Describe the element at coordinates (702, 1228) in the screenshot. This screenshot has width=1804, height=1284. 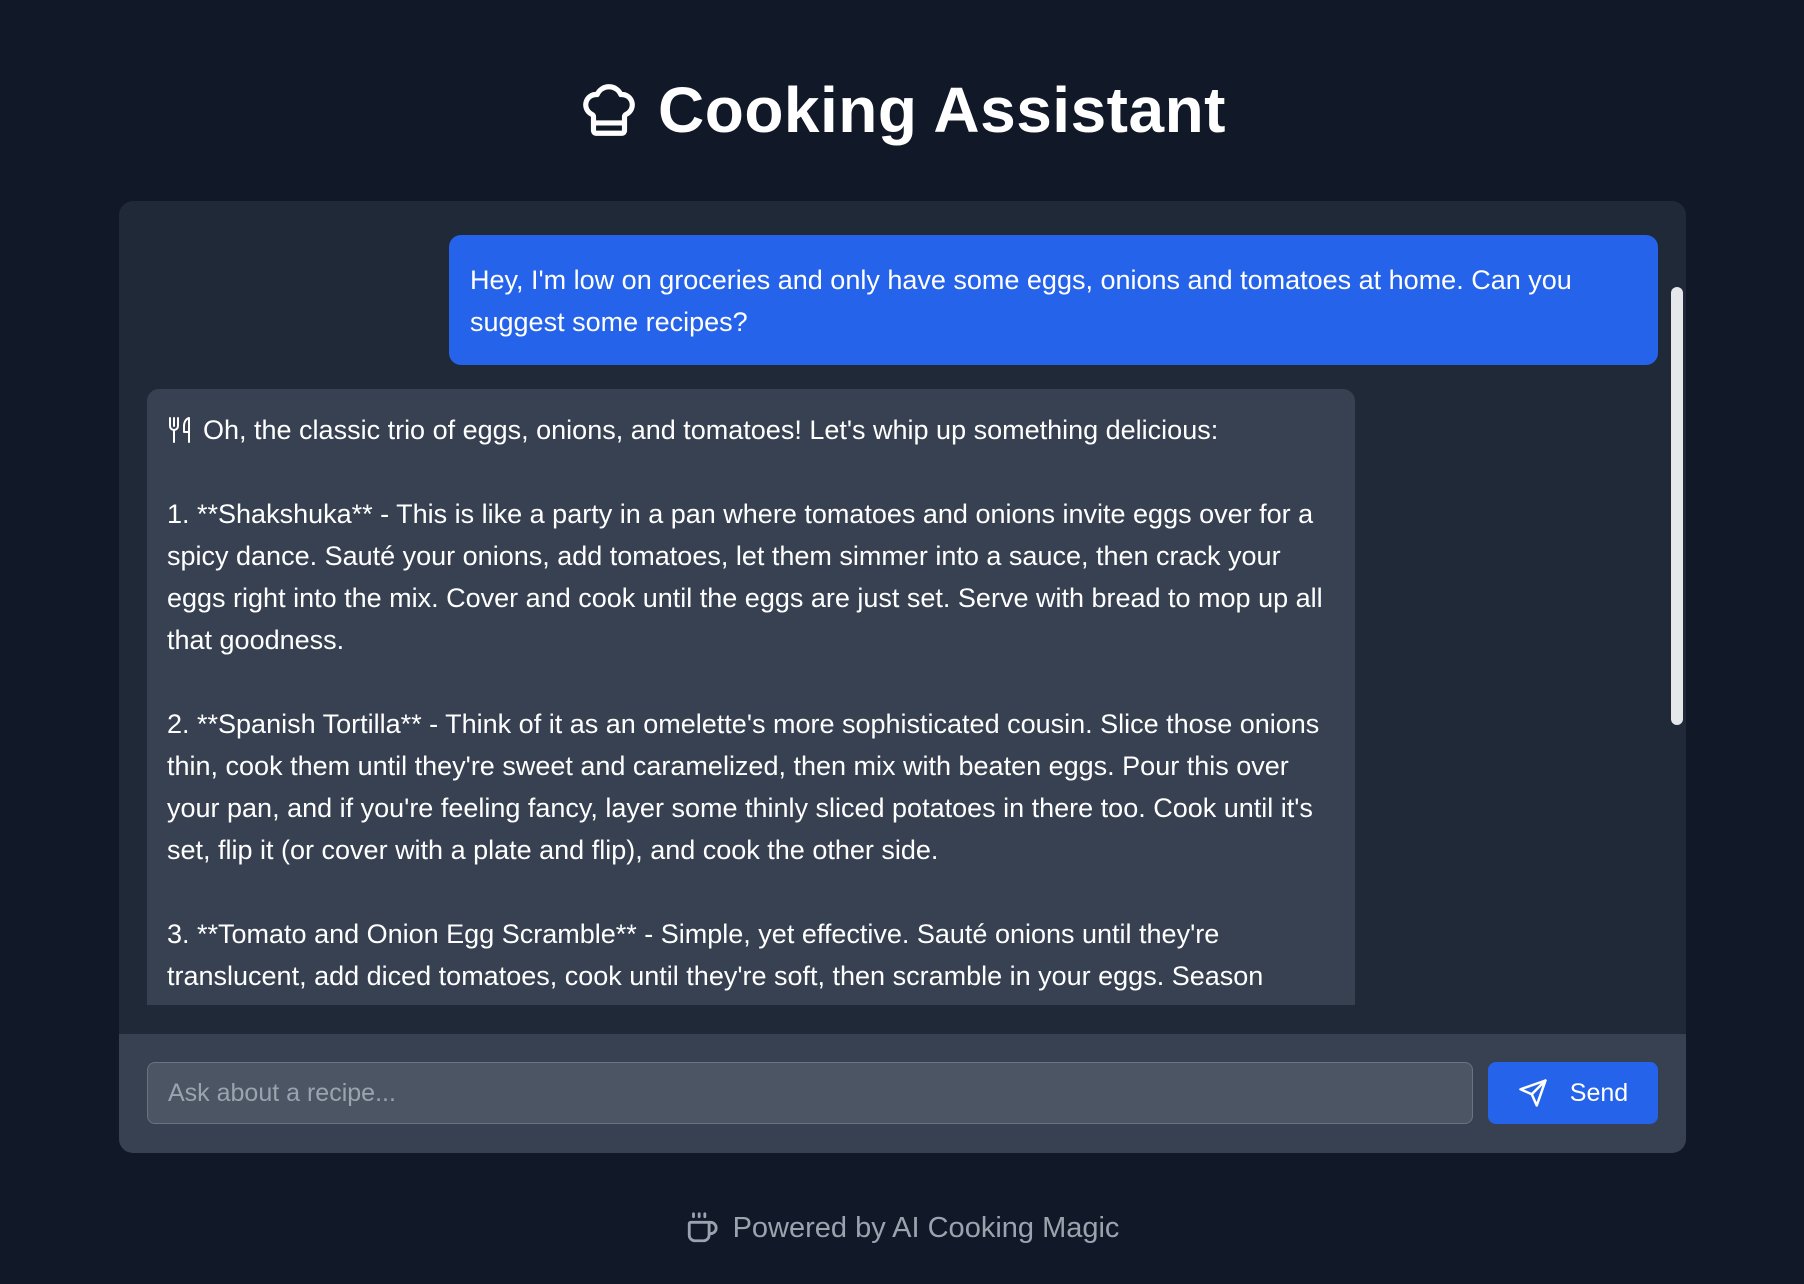
I see `coffee-icon` at that location.